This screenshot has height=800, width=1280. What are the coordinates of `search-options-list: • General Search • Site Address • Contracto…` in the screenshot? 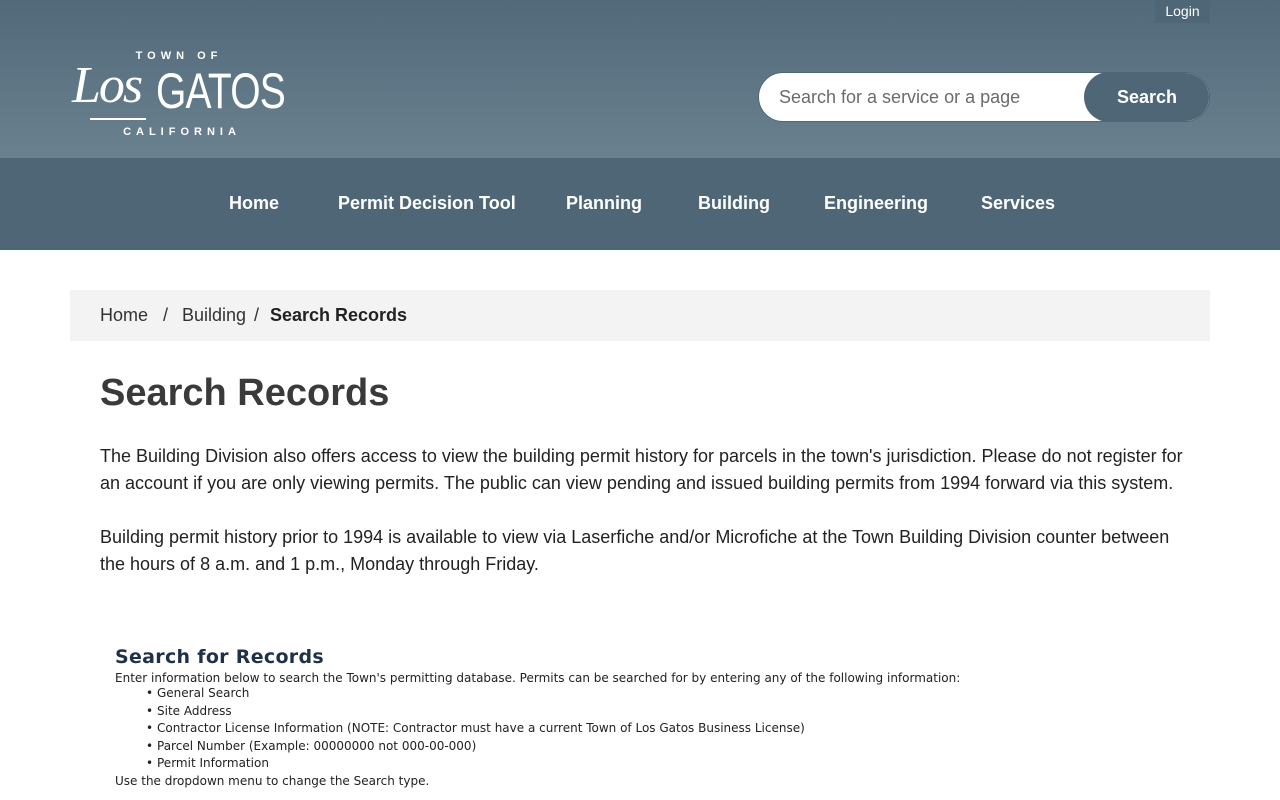 It's located at (630, 729).